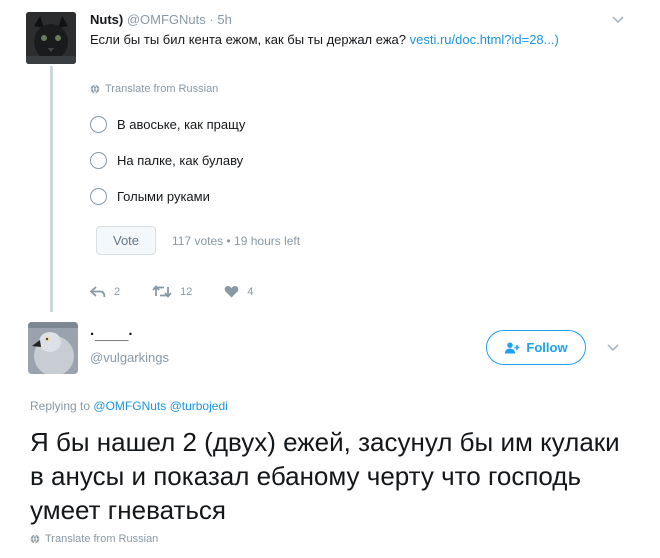 The image size is (660, 558). What do you see at coordinates (111, 334) in the screenshot?
I see `author-name: ·____·` at bounding box center [111, 334].